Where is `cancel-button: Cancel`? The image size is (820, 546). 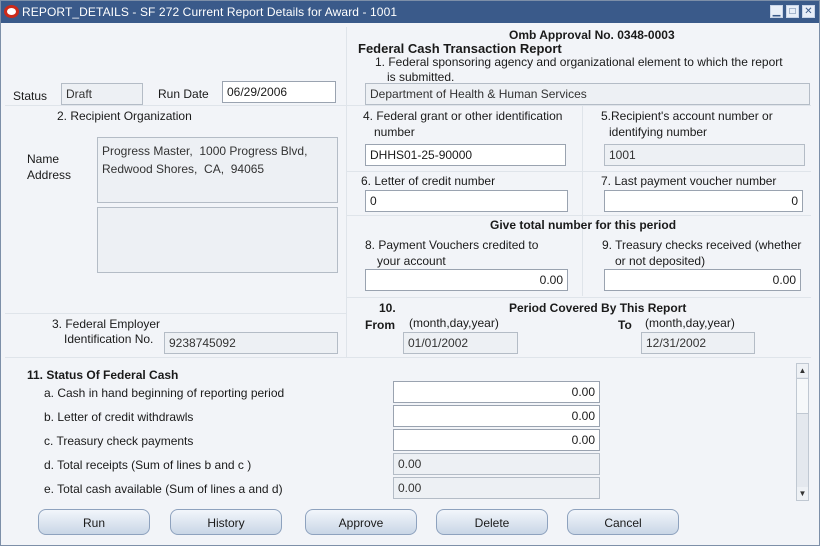
cancel-button: Cancel is located at coordinates (623, 522).